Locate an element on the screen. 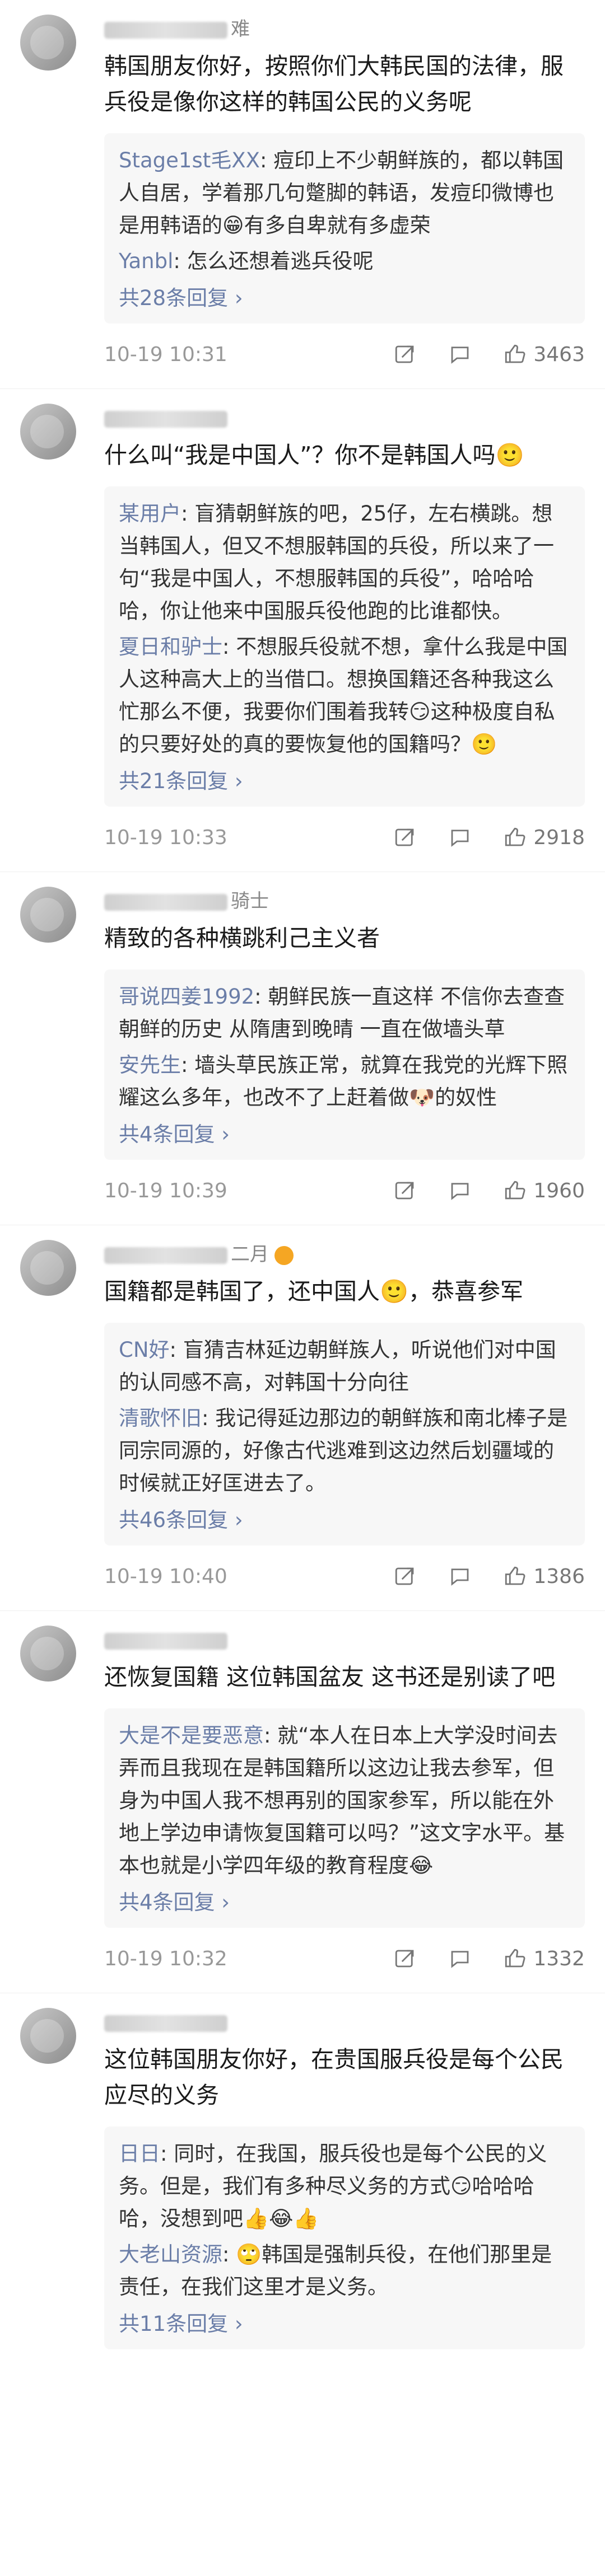 The height and width of the screenshot is (2576, 605). view-replies-link: 共46条回复 › is located at coordinates (344, 1518).